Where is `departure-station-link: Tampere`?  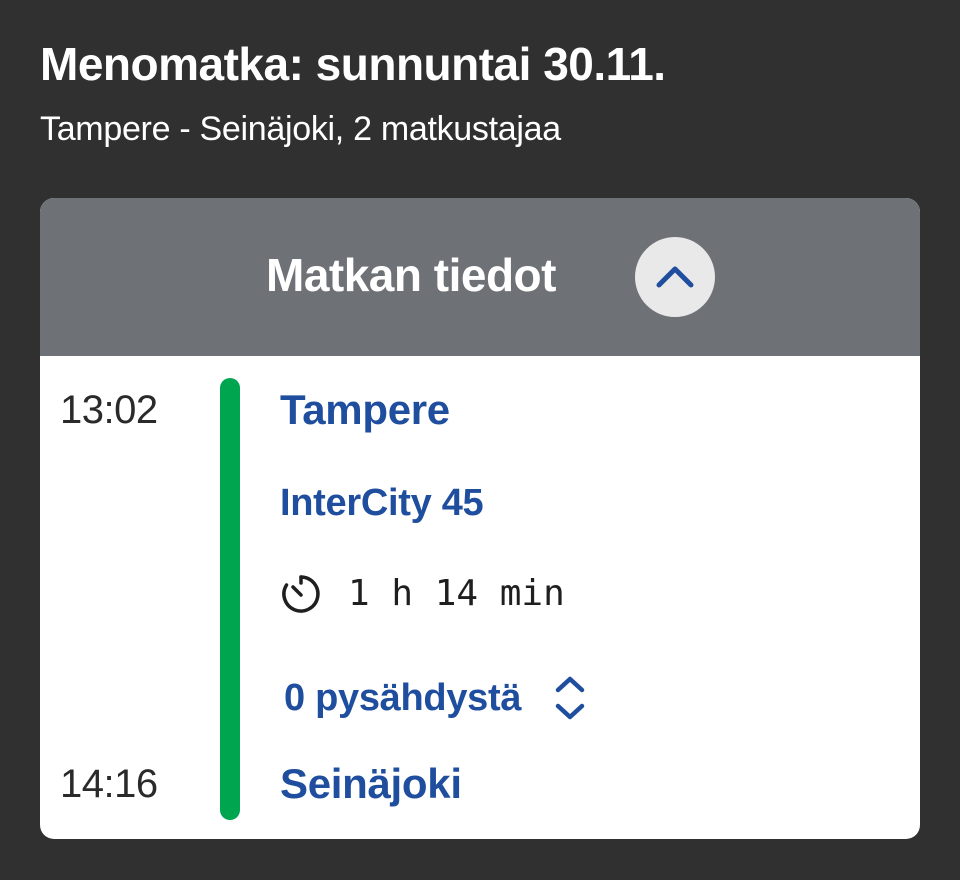
departure-station-link: Tampere is located at coordinates (365, 410).